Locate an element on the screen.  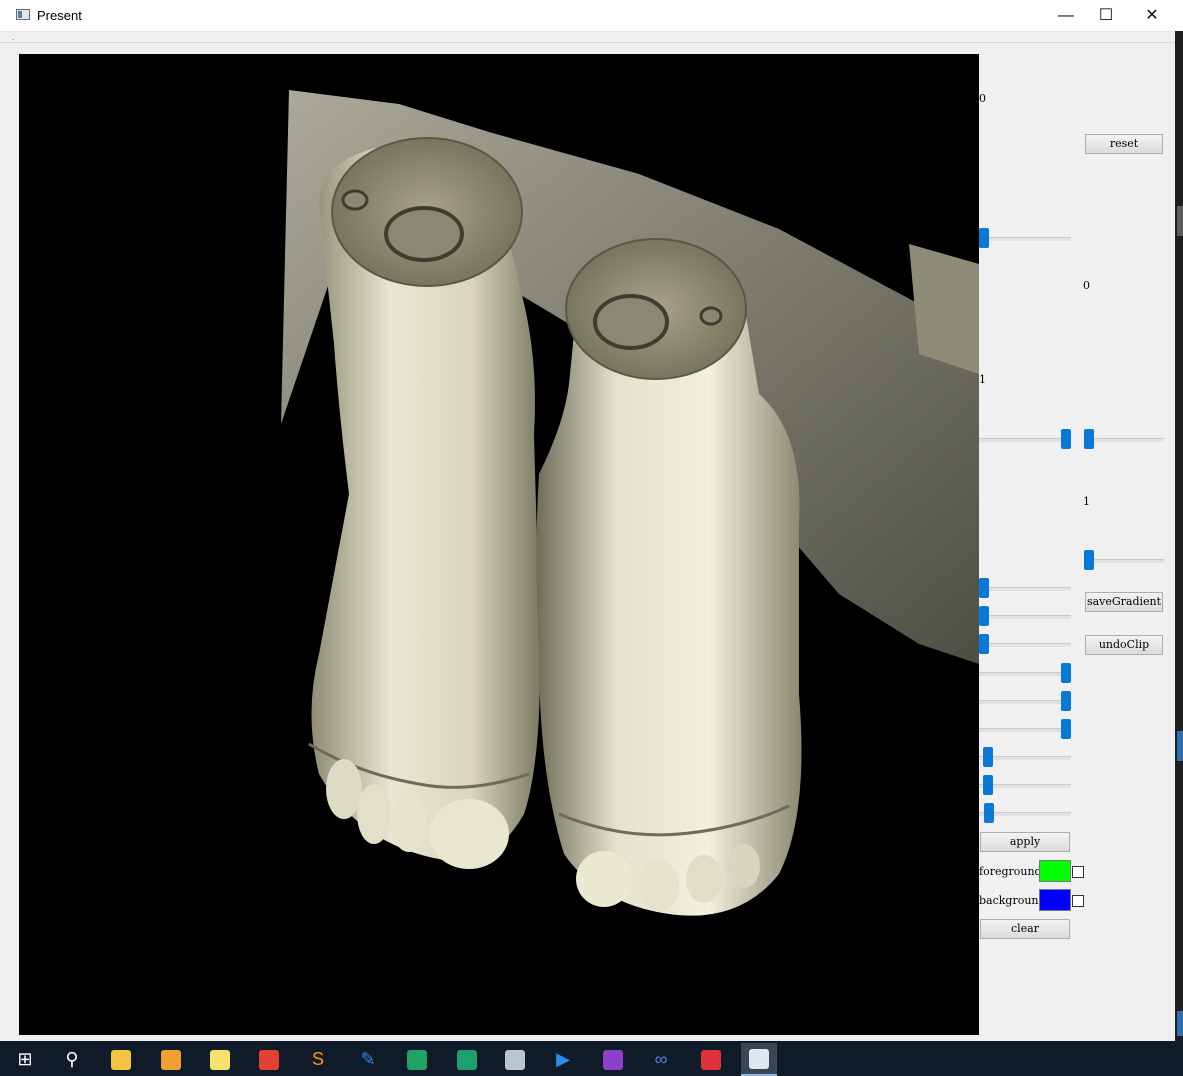
chrome-icon-glyph is located at coordinates (269, 1059).